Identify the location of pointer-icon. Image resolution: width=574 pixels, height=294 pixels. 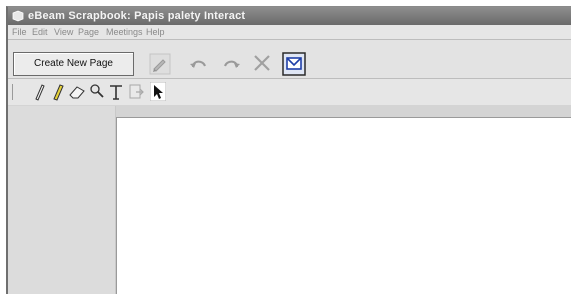
(158, 91).